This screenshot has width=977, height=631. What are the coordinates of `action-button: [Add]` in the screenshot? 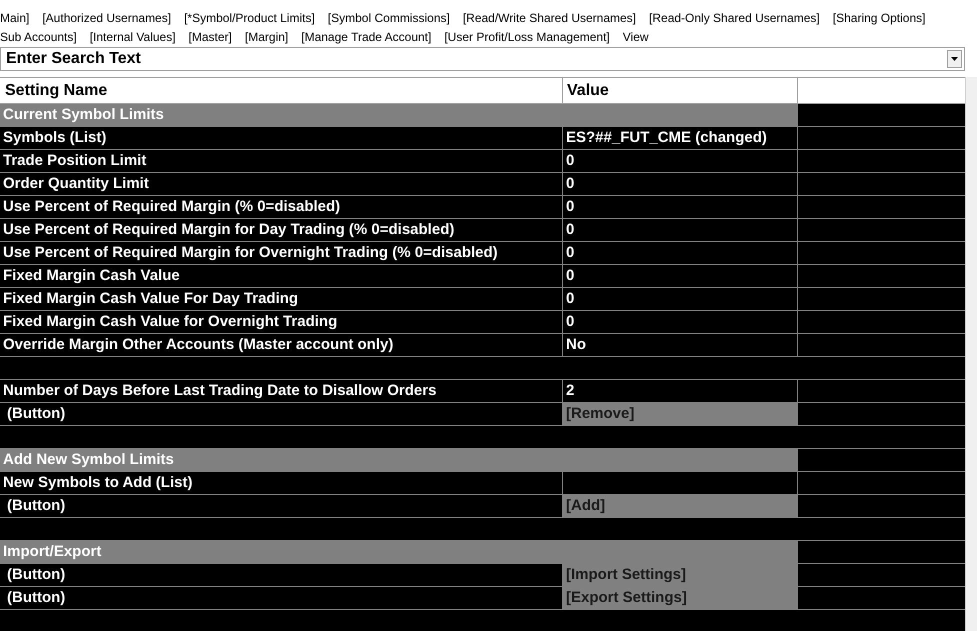 It's located at (680, 506).